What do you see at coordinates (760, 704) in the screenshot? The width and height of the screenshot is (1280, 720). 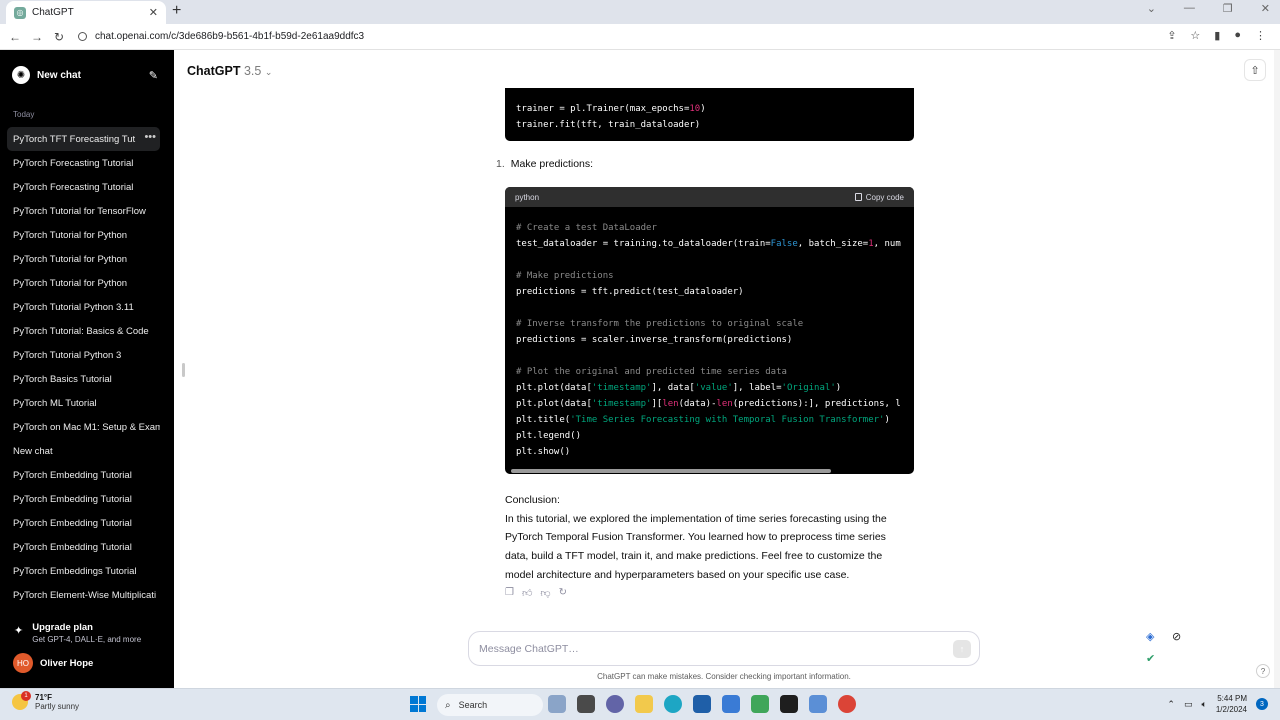 I see `app-notepad-icon` at bounding box center [760, 704].